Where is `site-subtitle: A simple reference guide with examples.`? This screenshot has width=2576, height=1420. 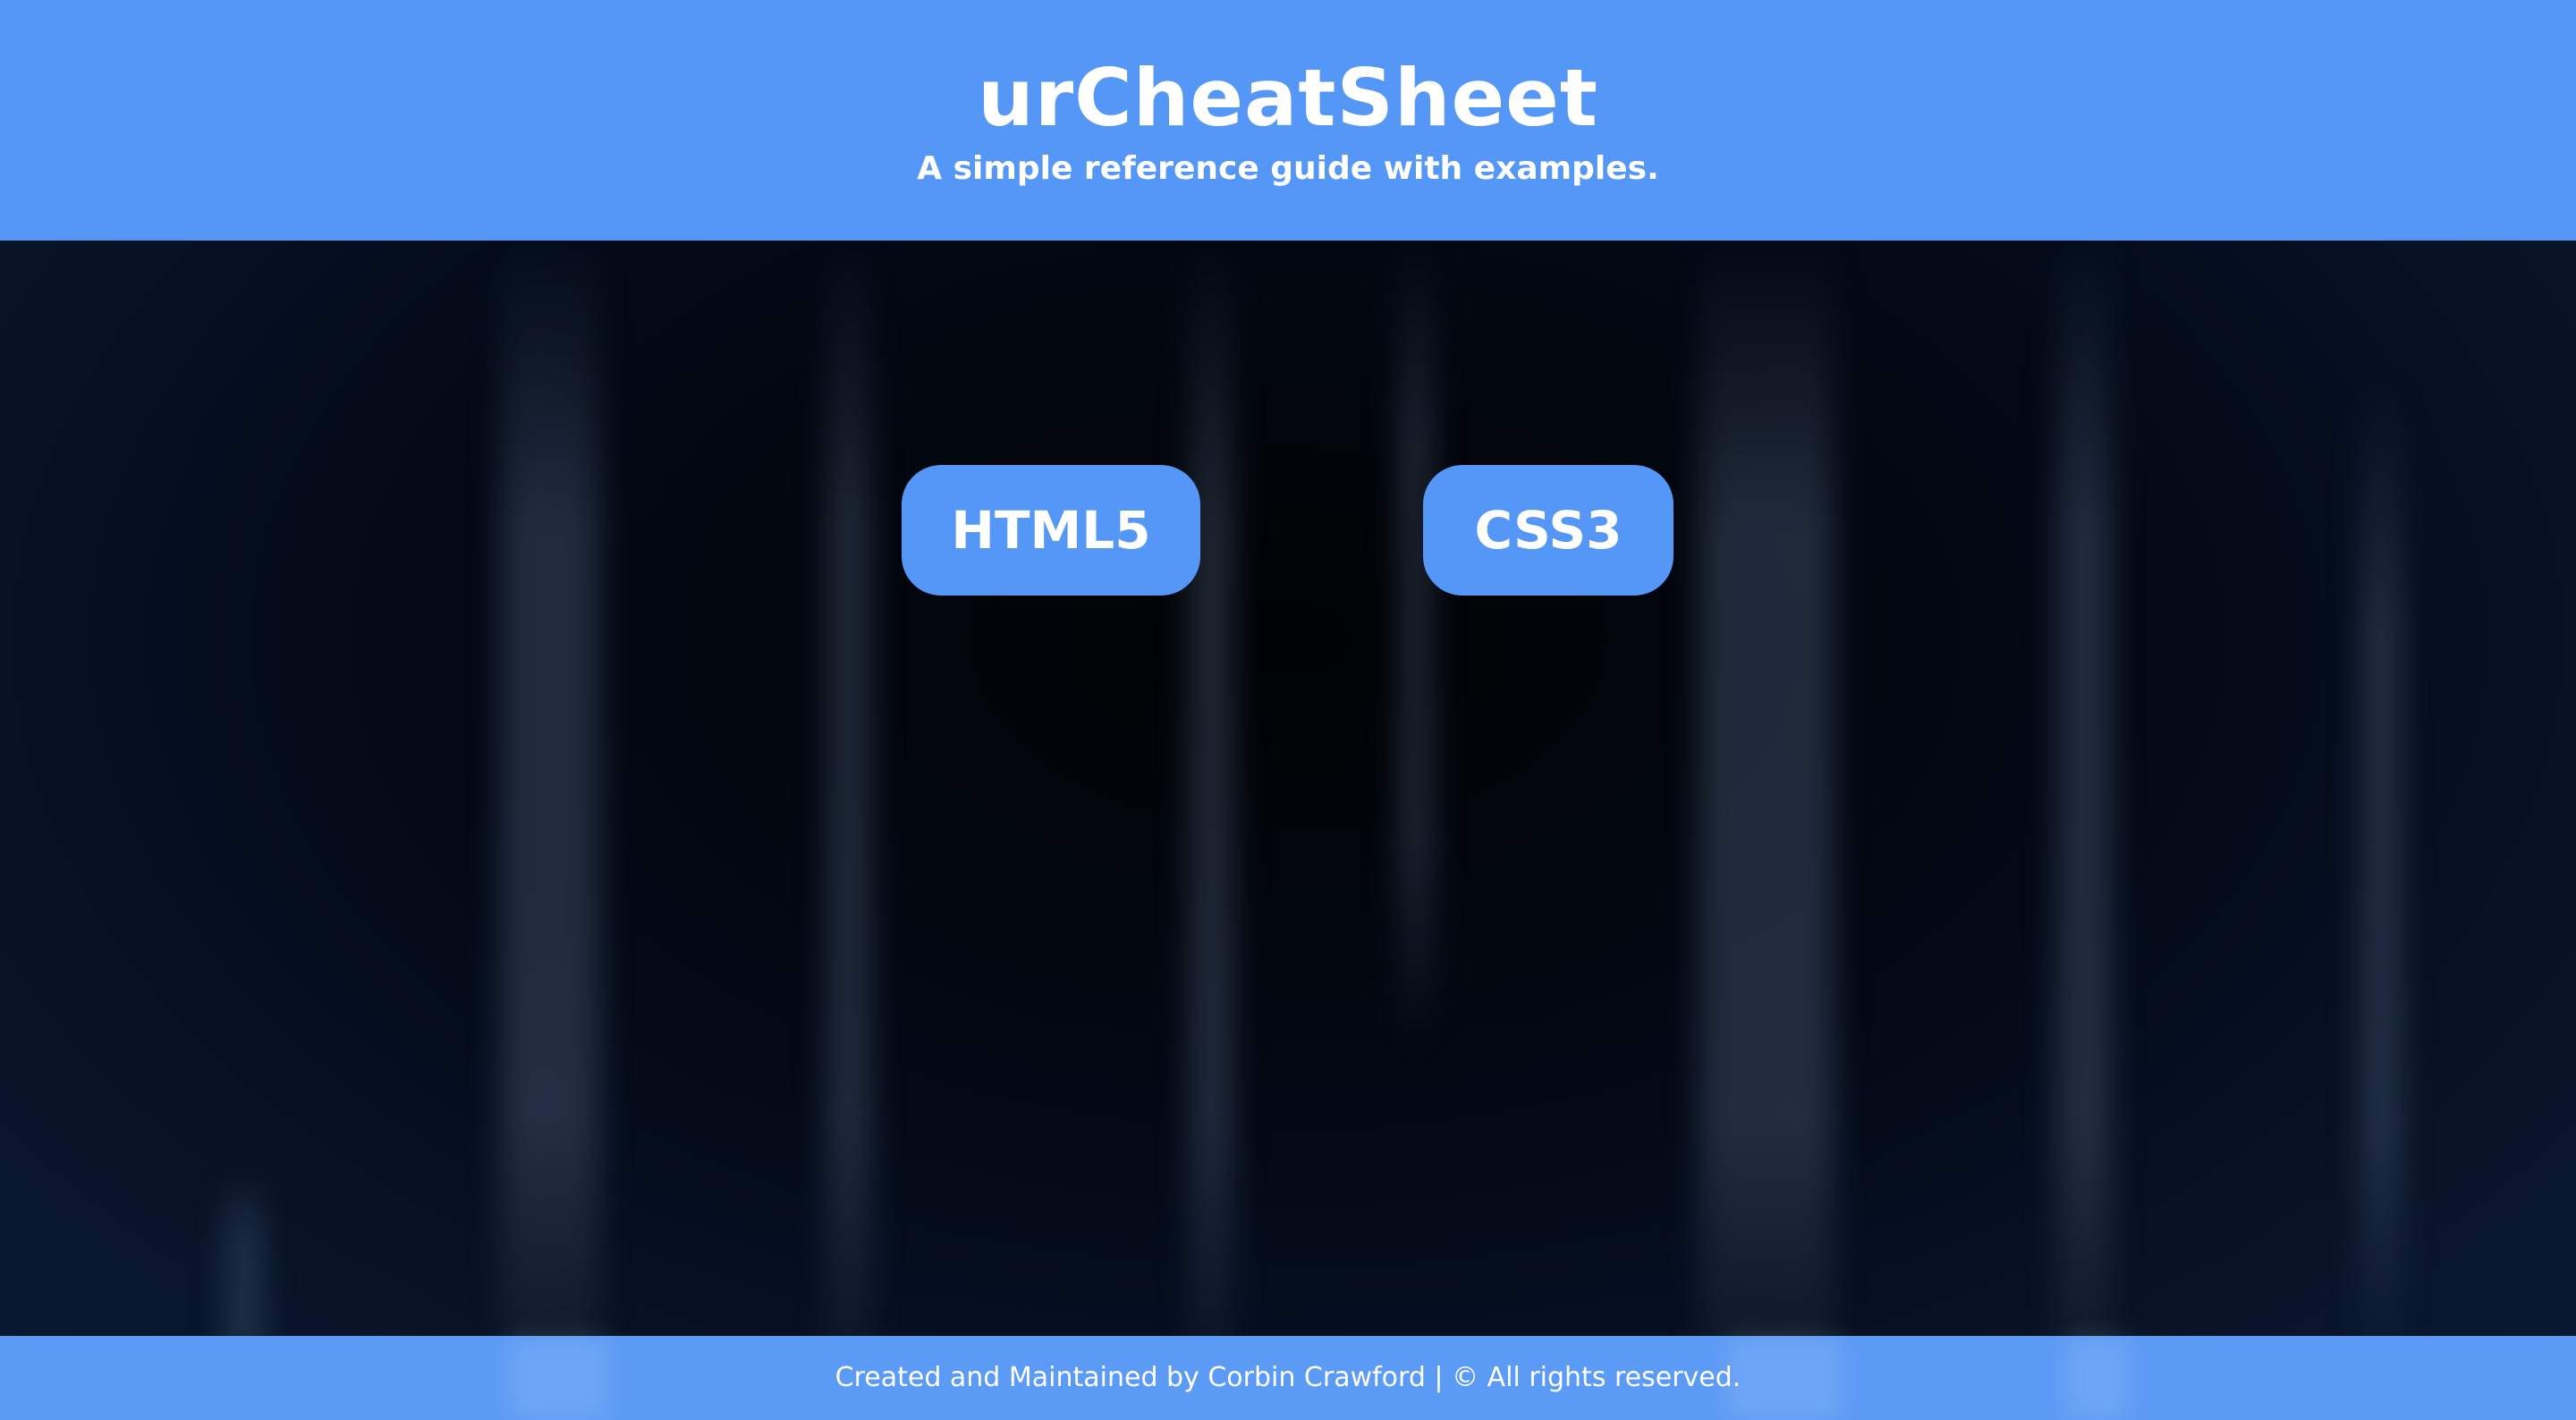
site-subtitle: A simple reference guide with examples. is located at coordinates (1288, 168).